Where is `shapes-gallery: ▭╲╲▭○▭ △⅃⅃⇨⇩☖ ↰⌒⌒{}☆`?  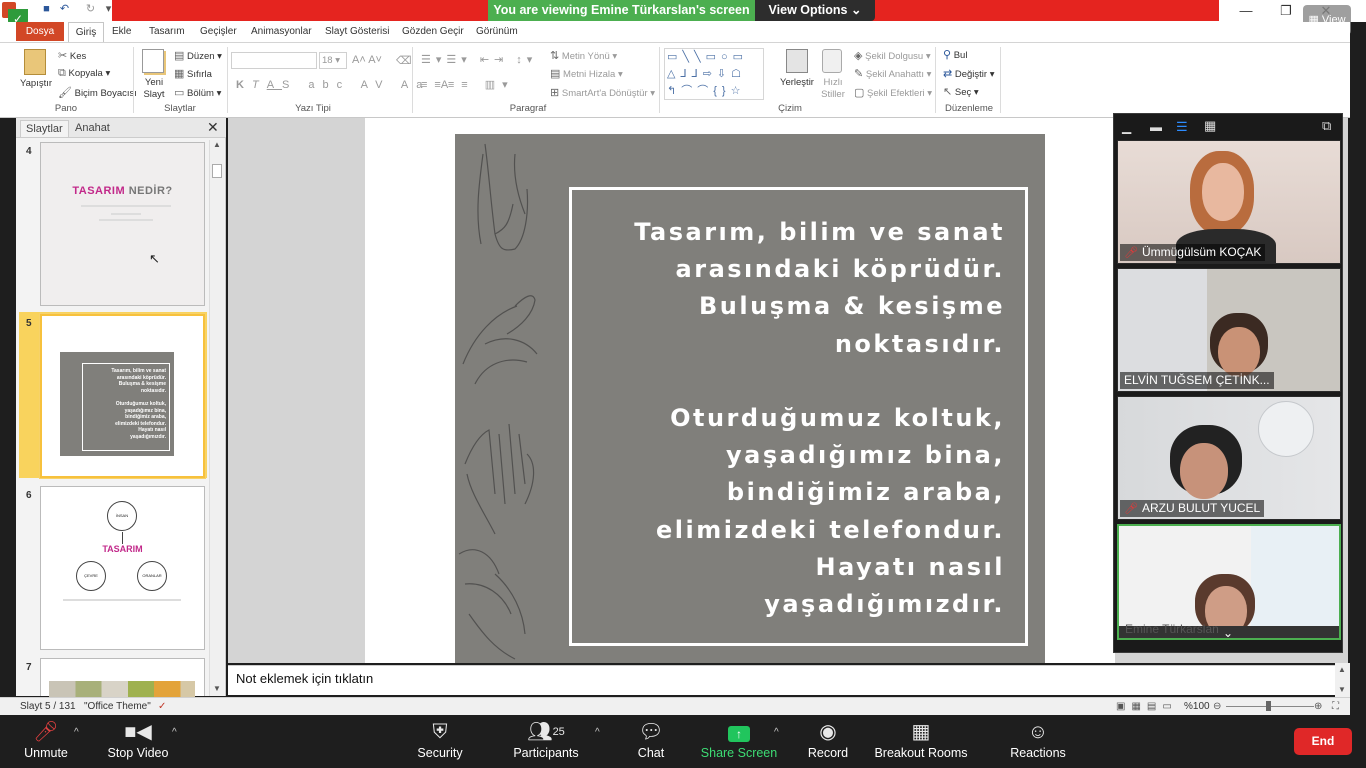
shapes-gallery: ▭╲╲▭○▭ △⅃⅃⇨⇩☖ ↰⌒⌒{}☆ is located at coordinates (714, 74).